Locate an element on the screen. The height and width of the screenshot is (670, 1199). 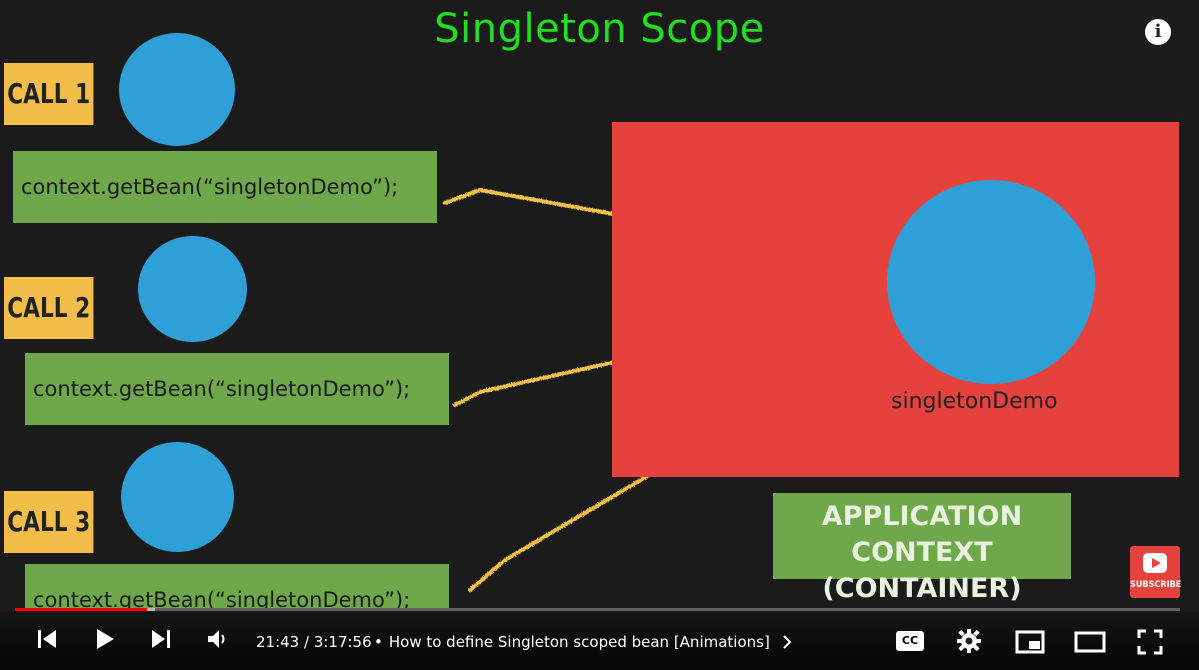
application-context-line1: APPLICATION CONTEXT is located at coordinates (922, 534).